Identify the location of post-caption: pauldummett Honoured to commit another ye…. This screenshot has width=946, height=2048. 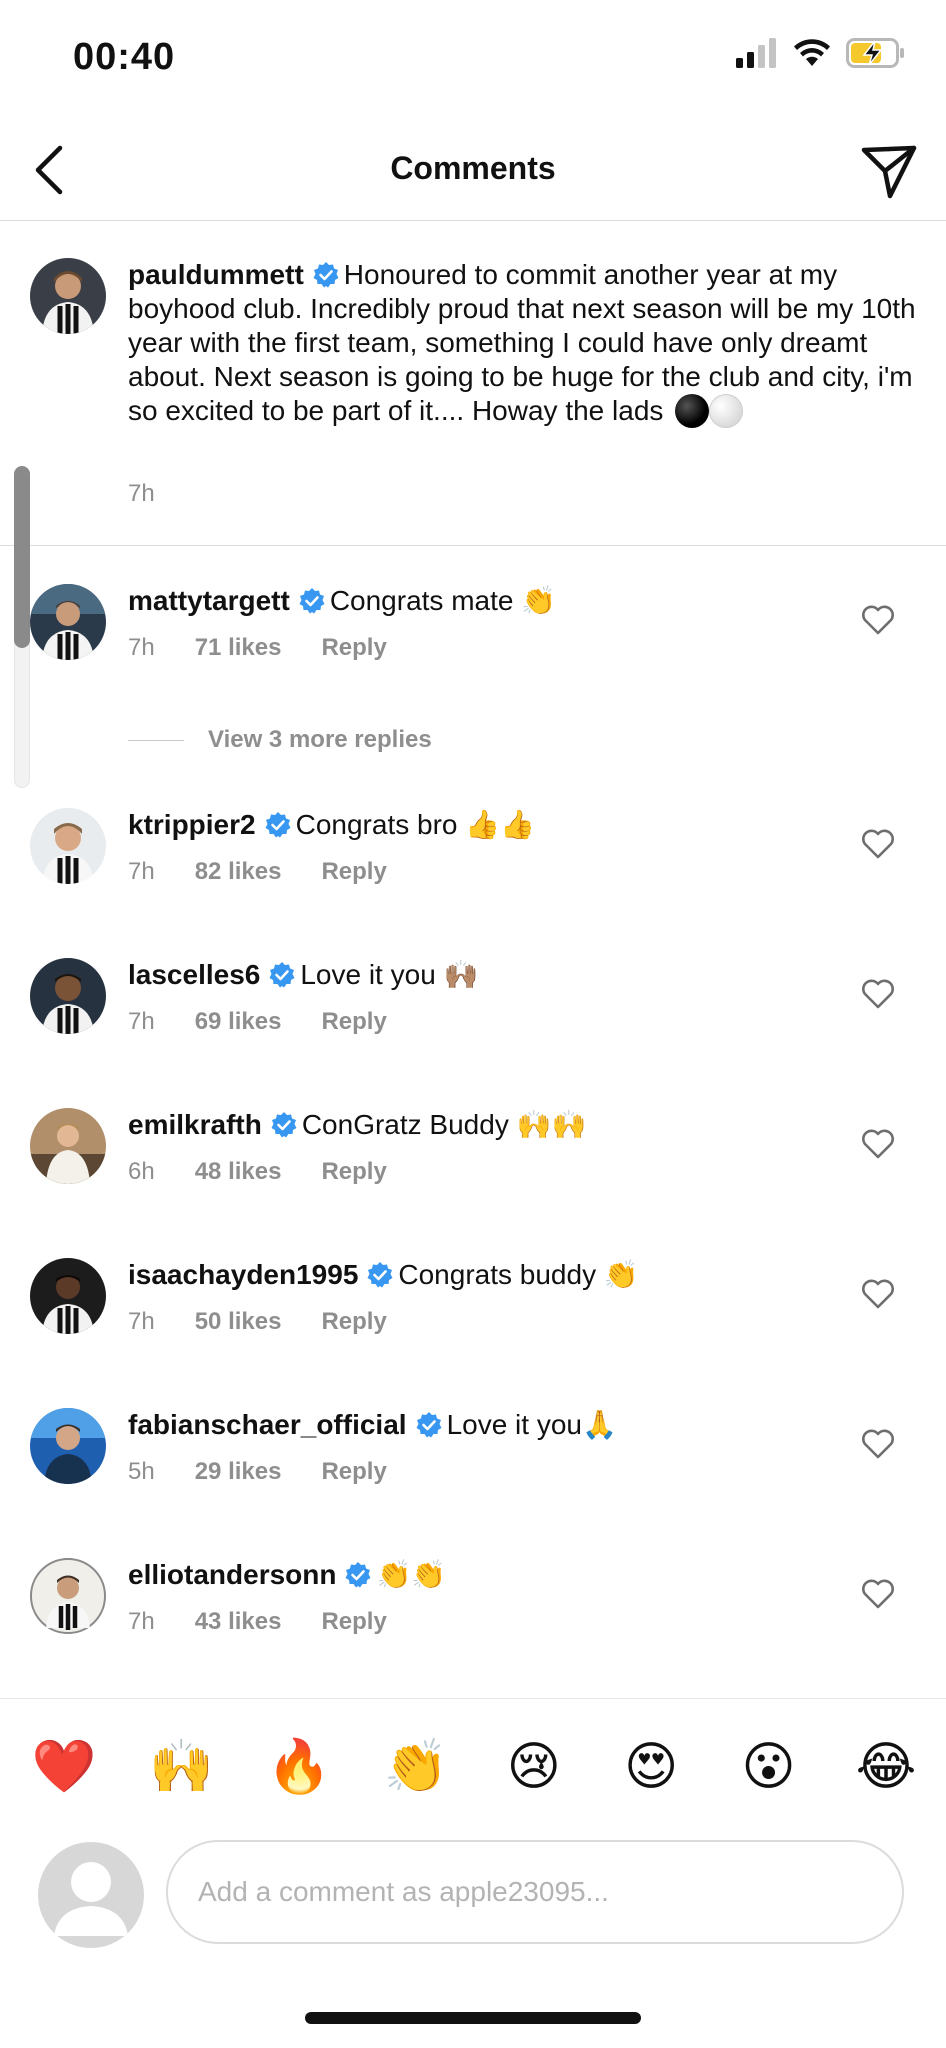
(473, 398).